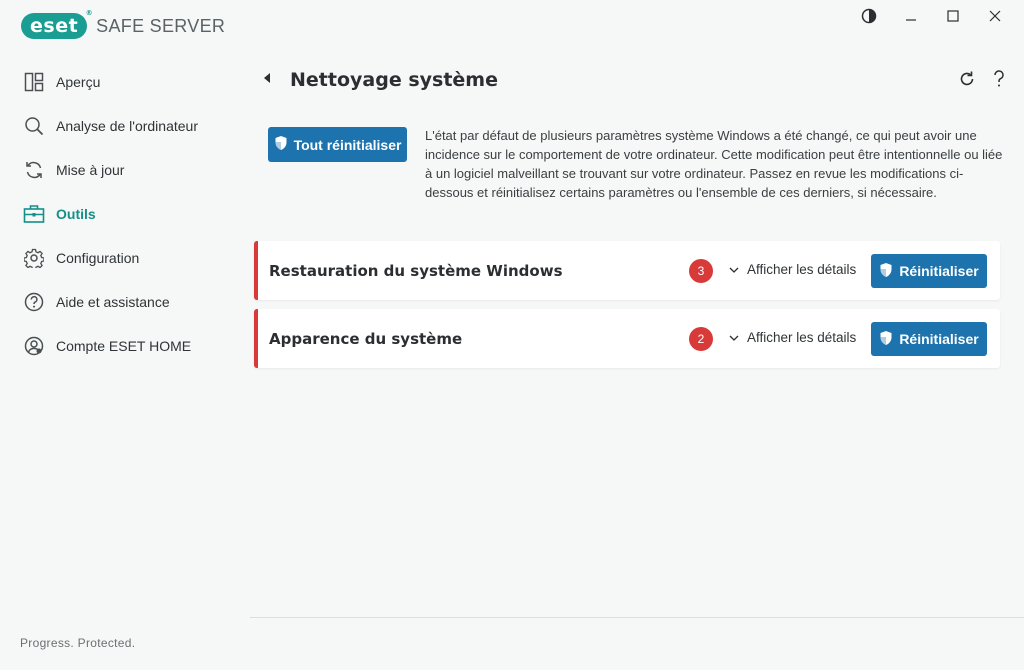 This screenshot has width=1024, height=670. I want to click on sidebar-item-apercu: Aperçu, so click(125, 82).